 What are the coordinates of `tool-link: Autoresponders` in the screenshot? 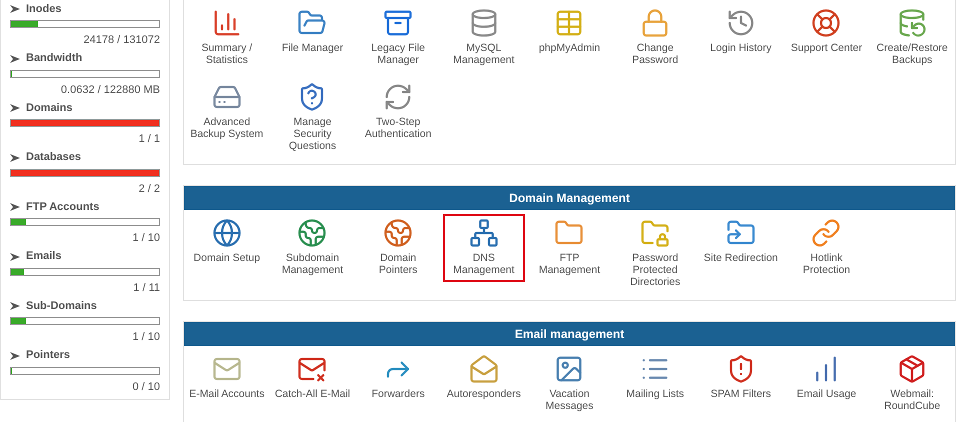 It's located at (483, 378).